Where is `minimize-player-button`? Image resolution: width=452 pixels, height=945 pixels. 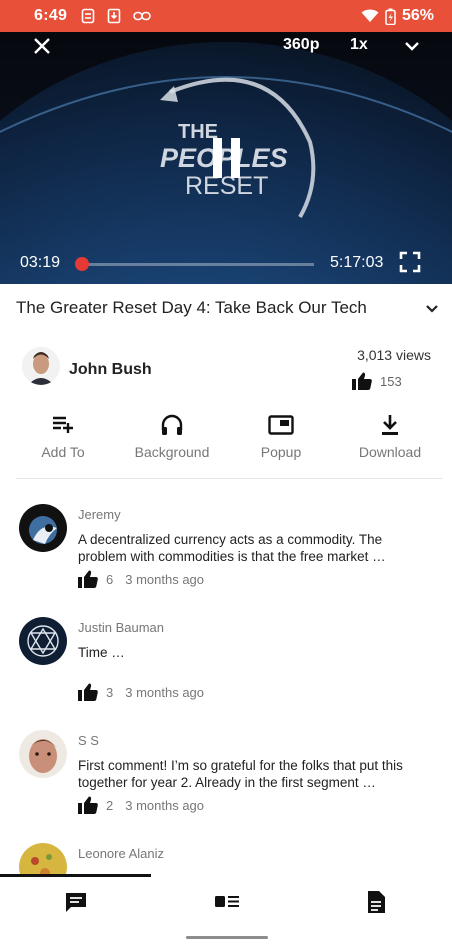 minimize-player-button is located at coordinates (412, 46).